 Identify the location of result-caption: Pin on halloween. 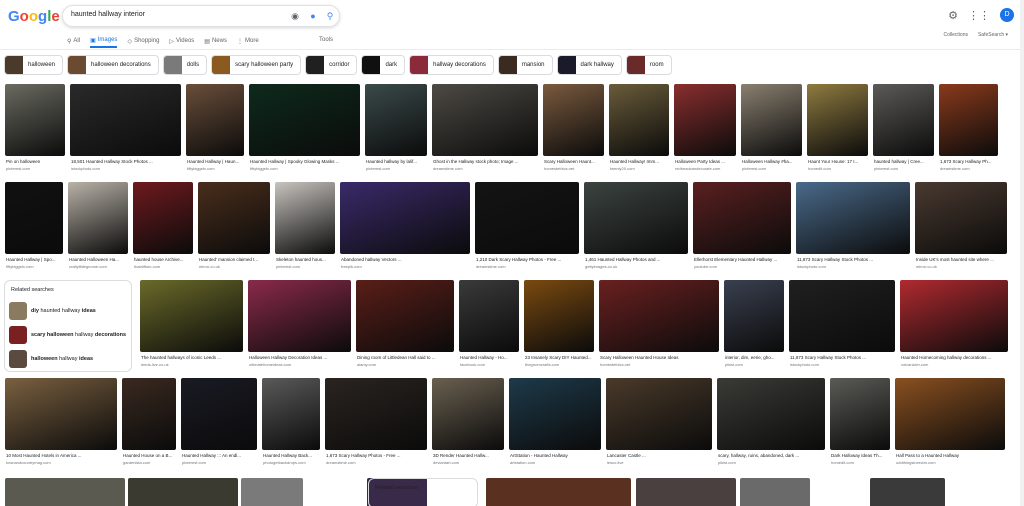
(36, 161).